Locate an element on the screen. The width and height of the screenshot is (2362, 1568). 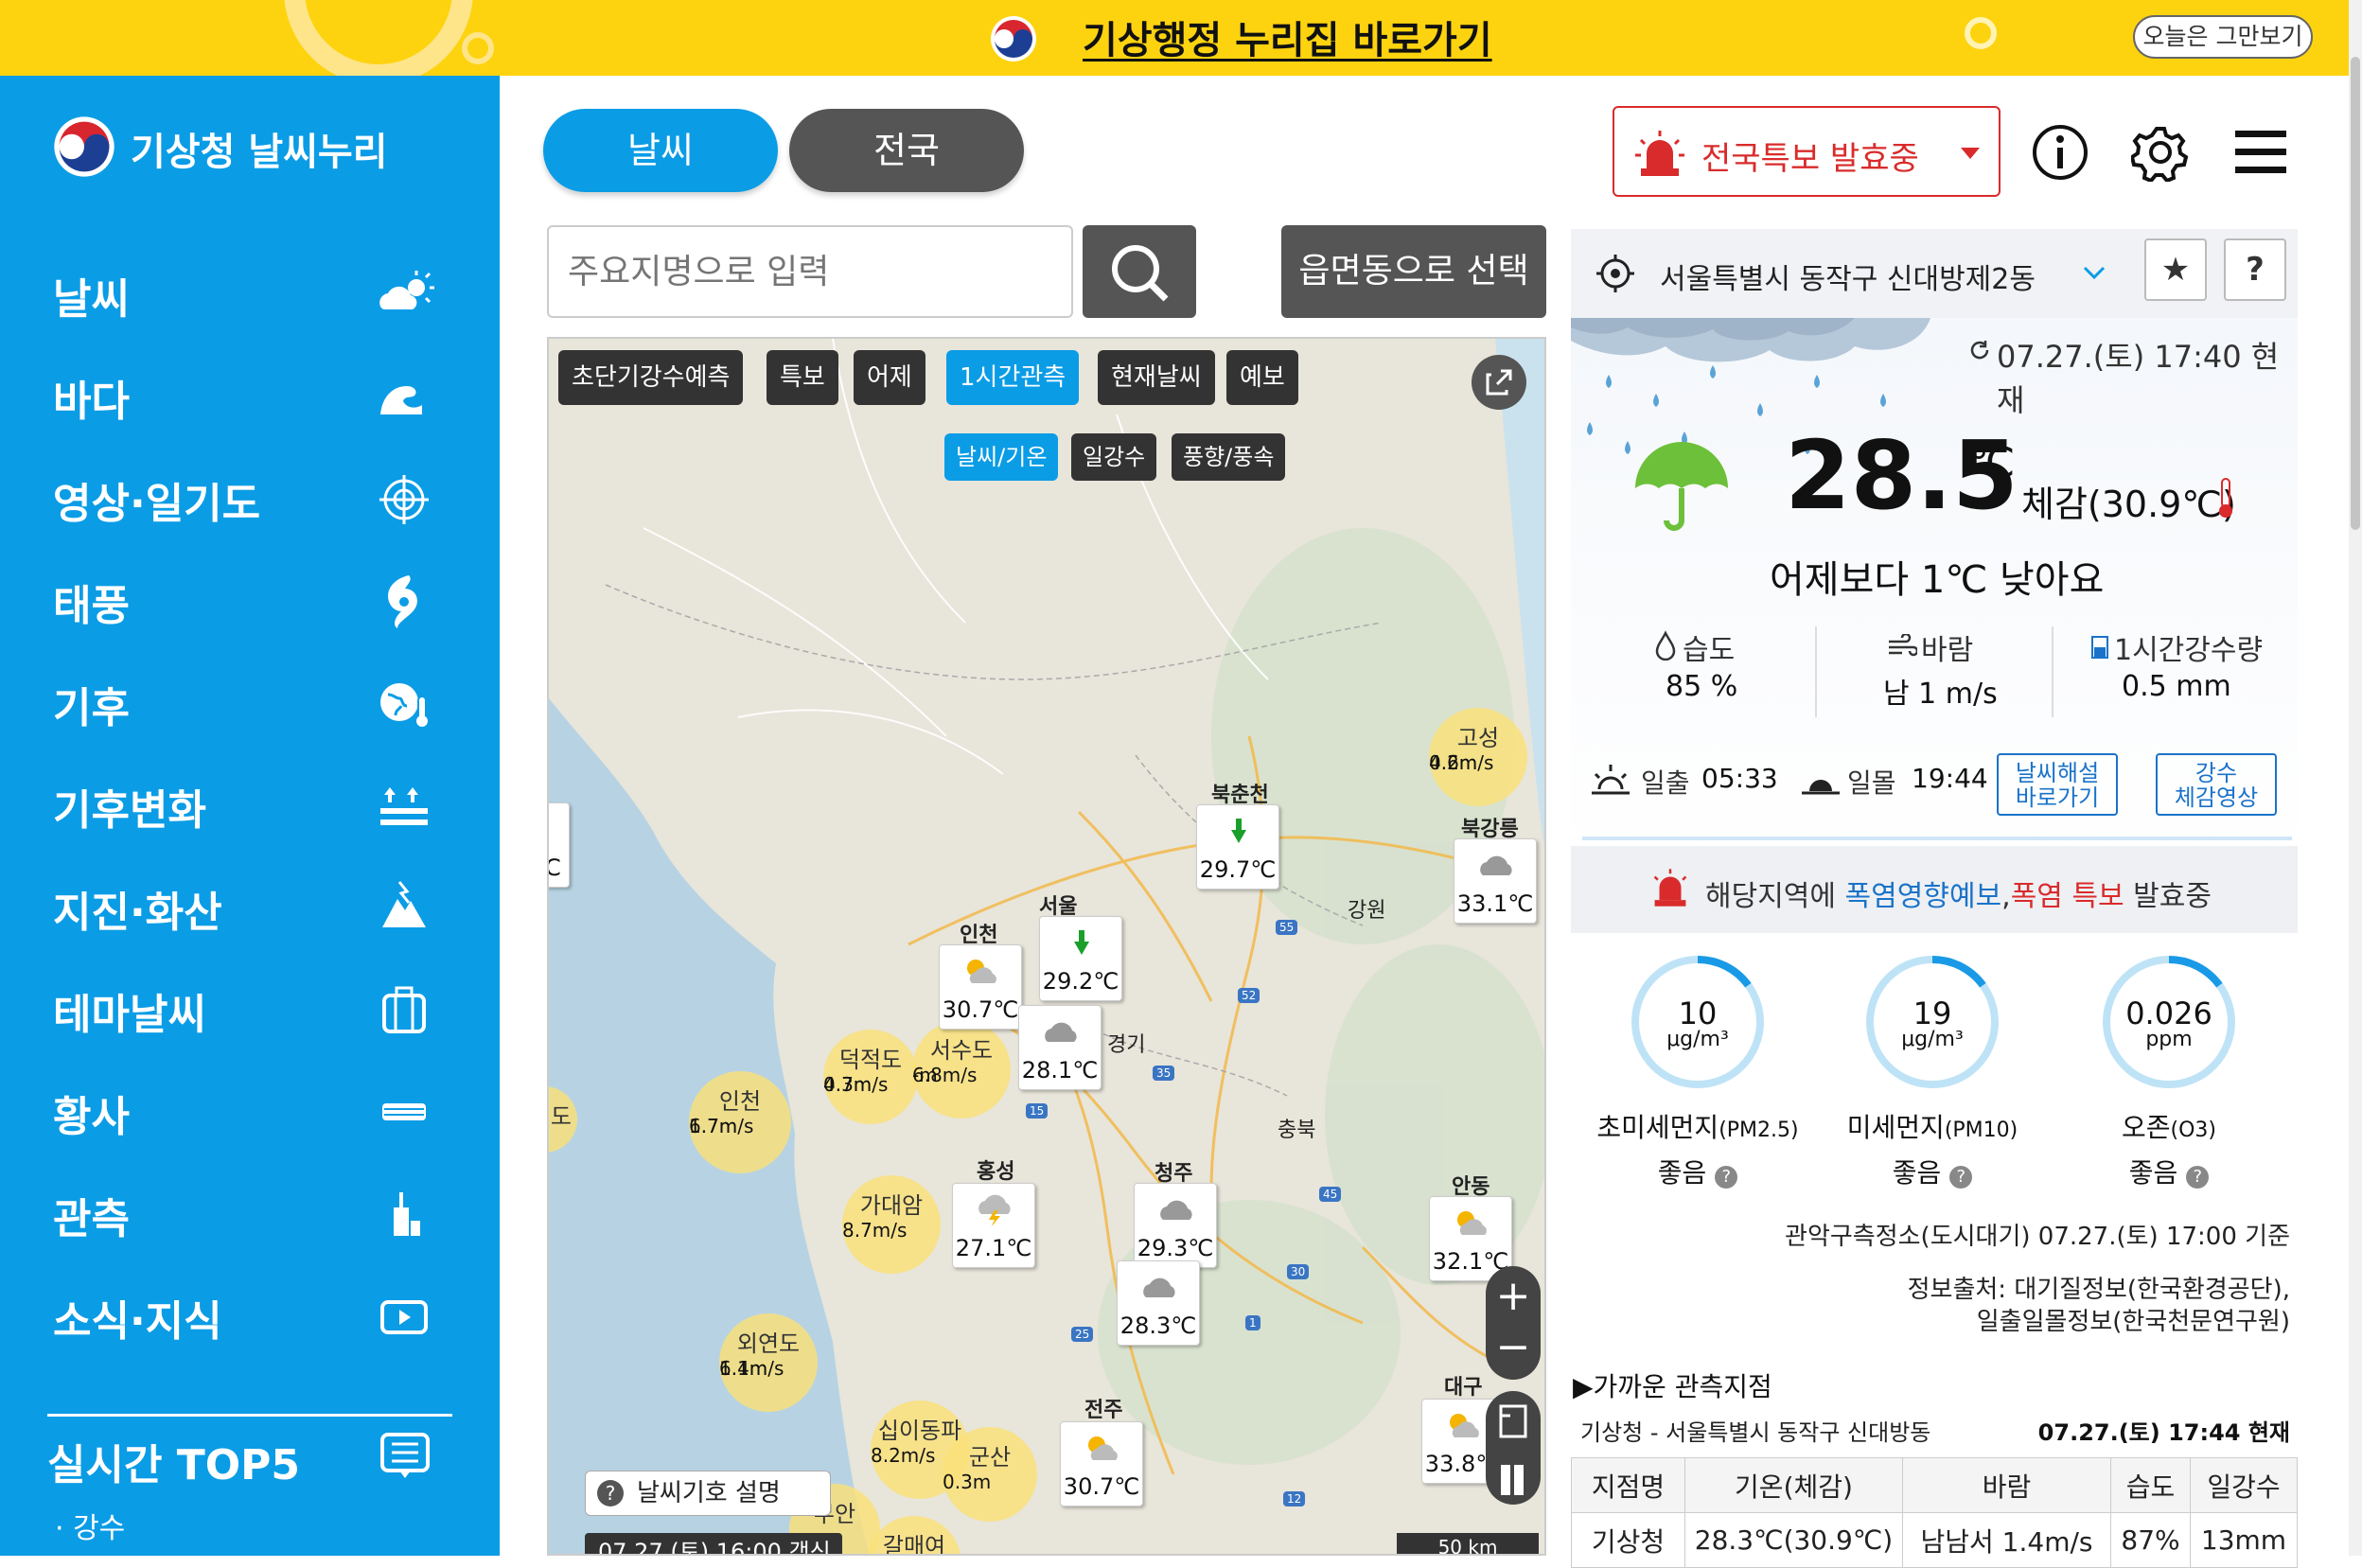
station-card: 29.7℃ is located at coordinates (1237, 847).